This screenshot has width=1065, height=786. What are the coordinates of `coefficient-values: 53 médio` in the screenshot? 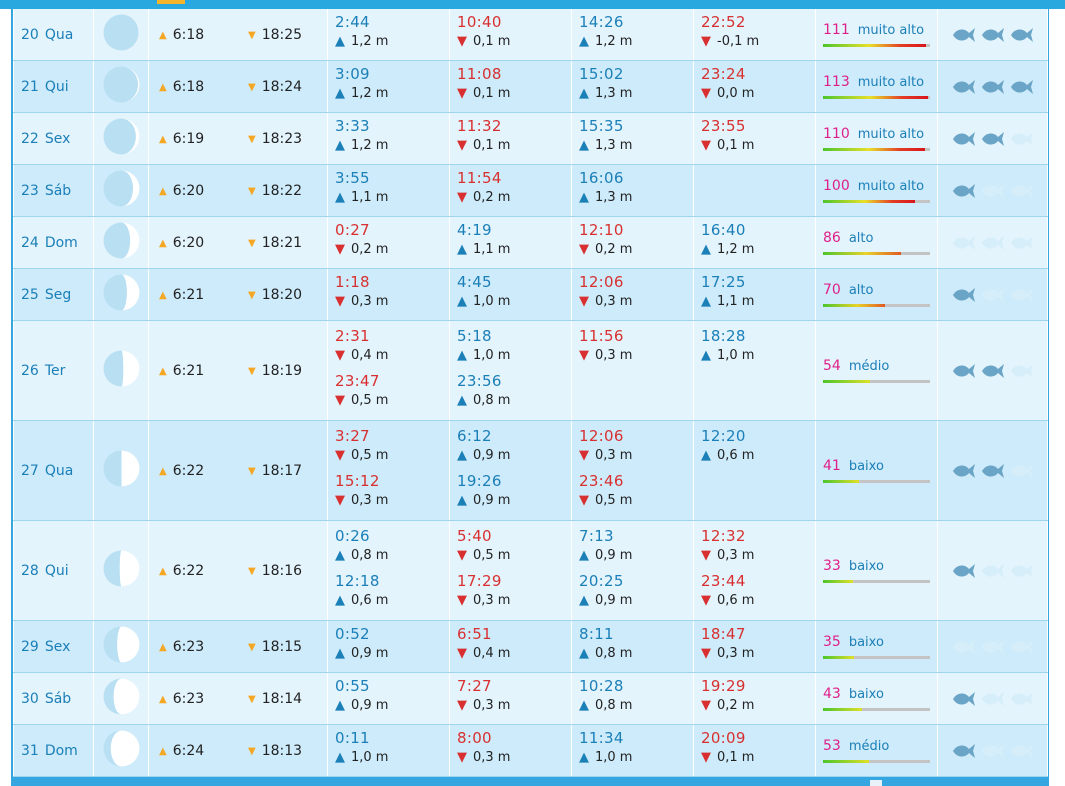 It's located at (880, 746).